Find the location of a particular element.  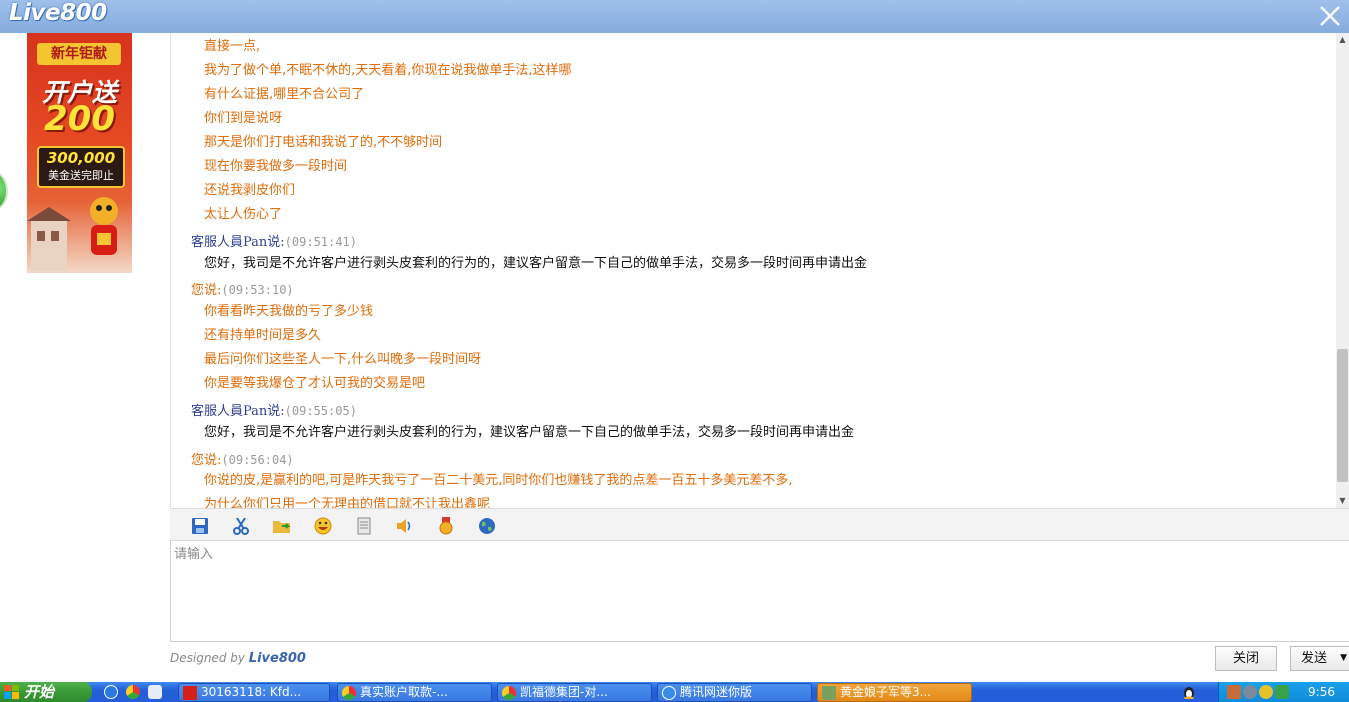

send-label: 发送 is located at coordinates (1314, 658).